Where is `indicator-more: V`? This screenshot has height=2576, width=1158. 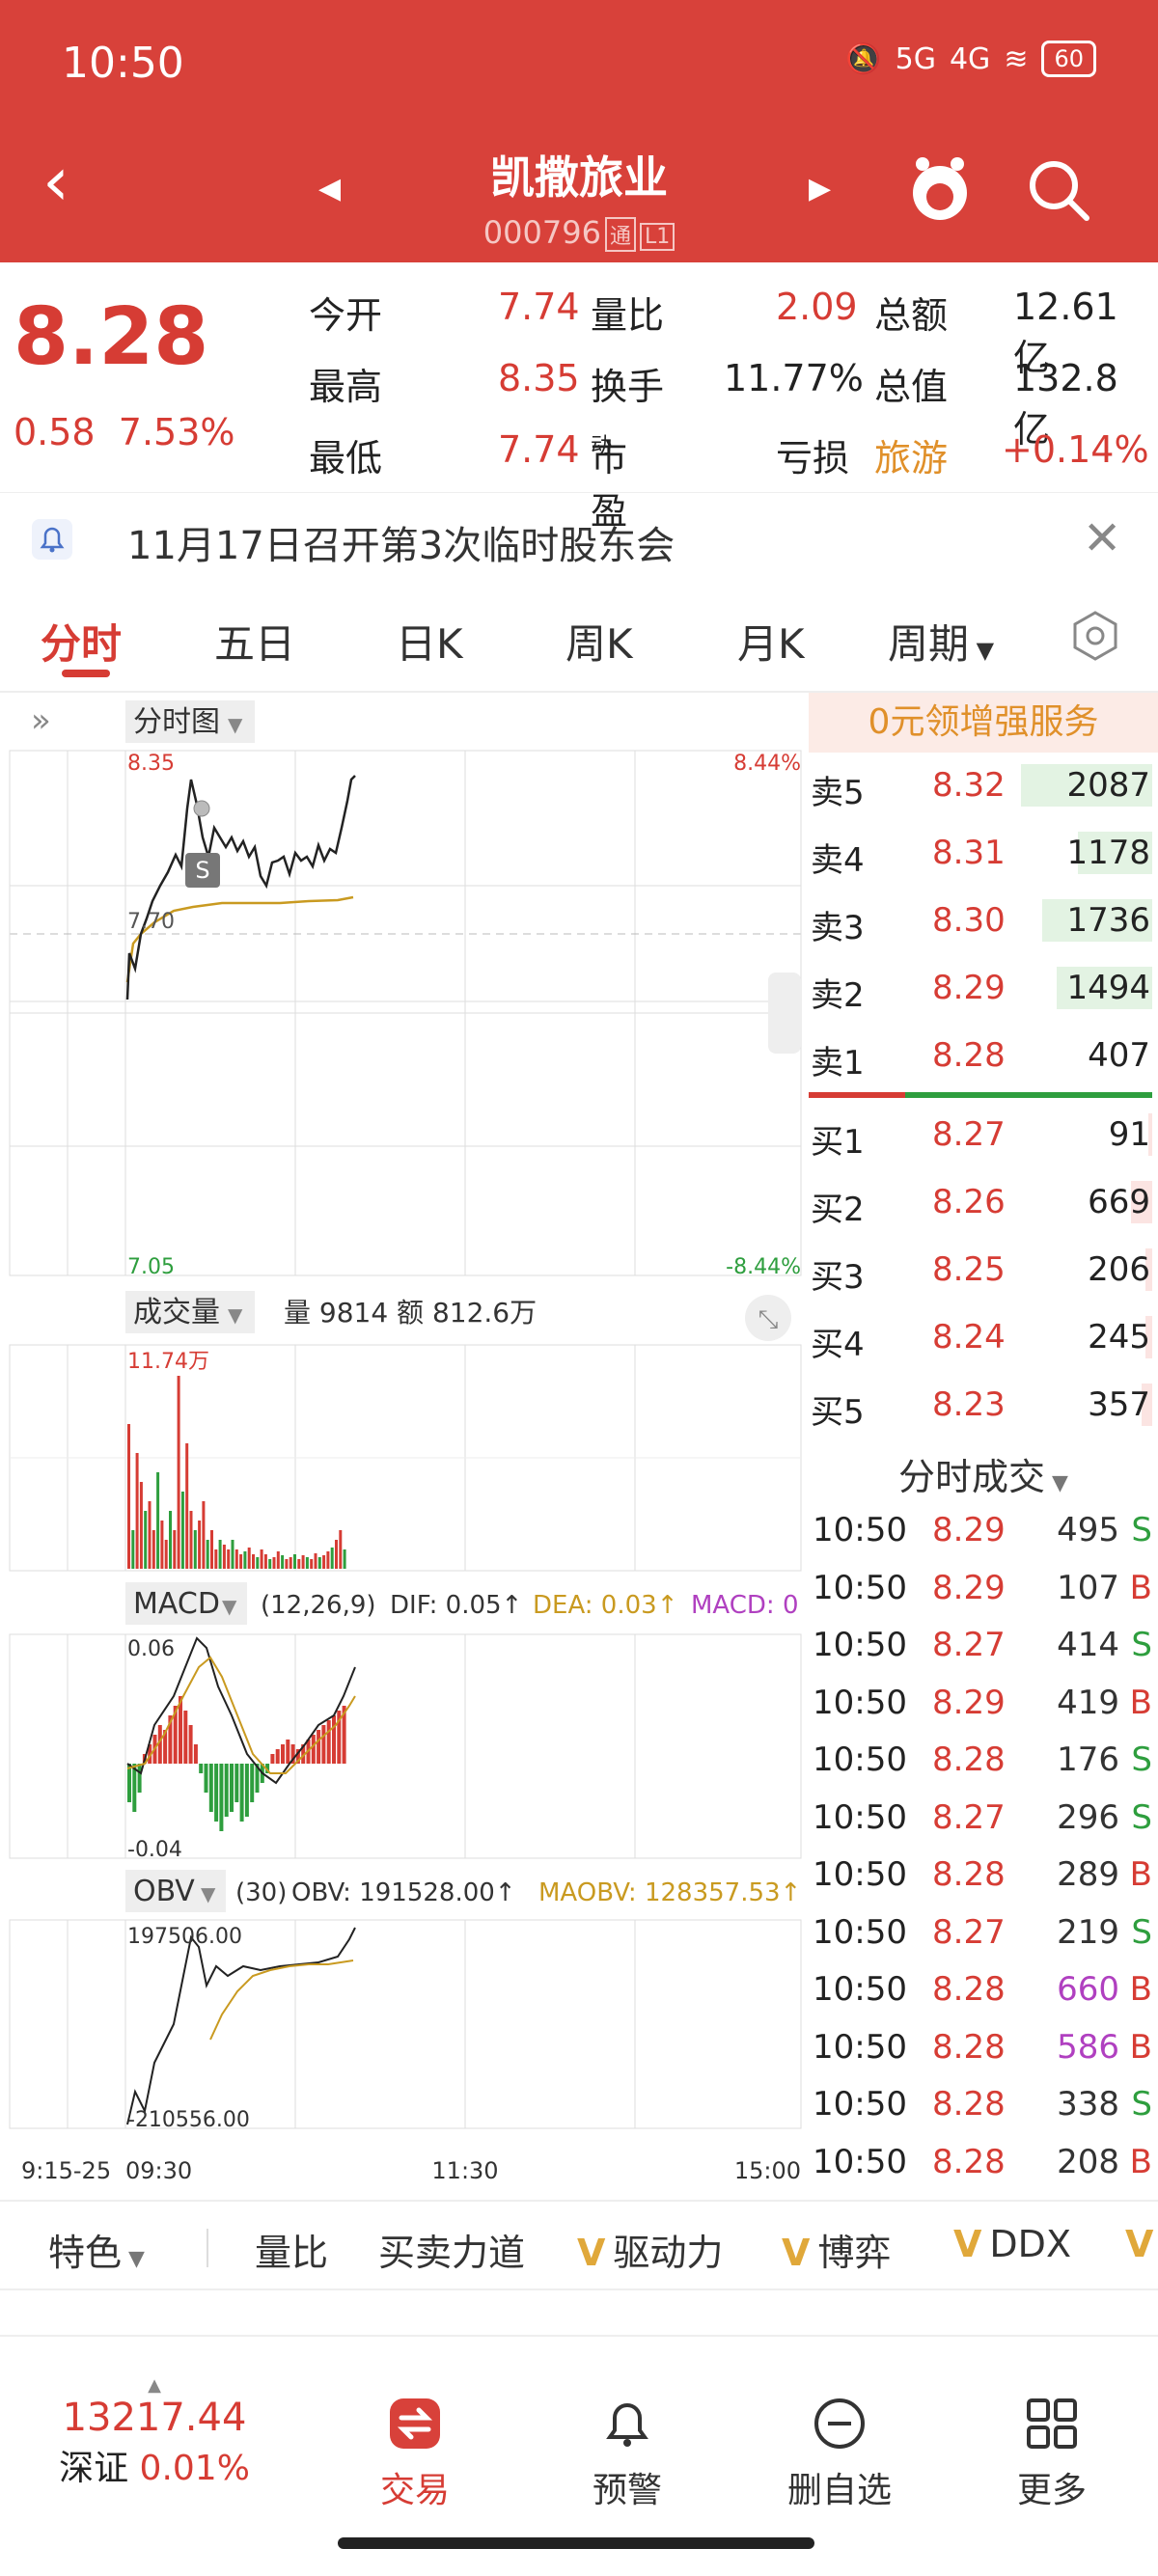 indicator-more: V is located at coordinates (1141, 2244).